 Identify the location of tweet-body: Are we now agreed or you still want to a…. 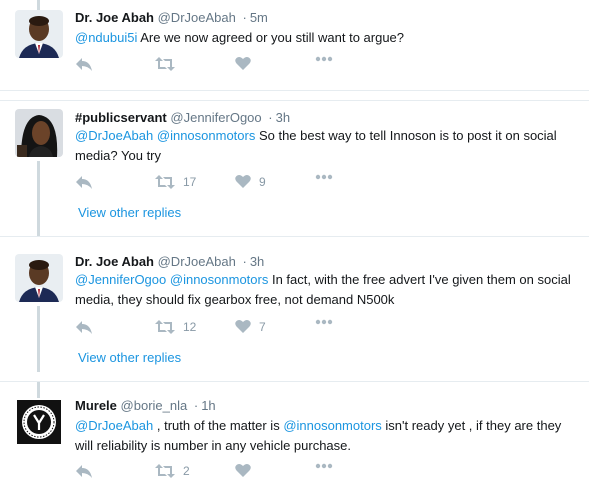
(271, 37).